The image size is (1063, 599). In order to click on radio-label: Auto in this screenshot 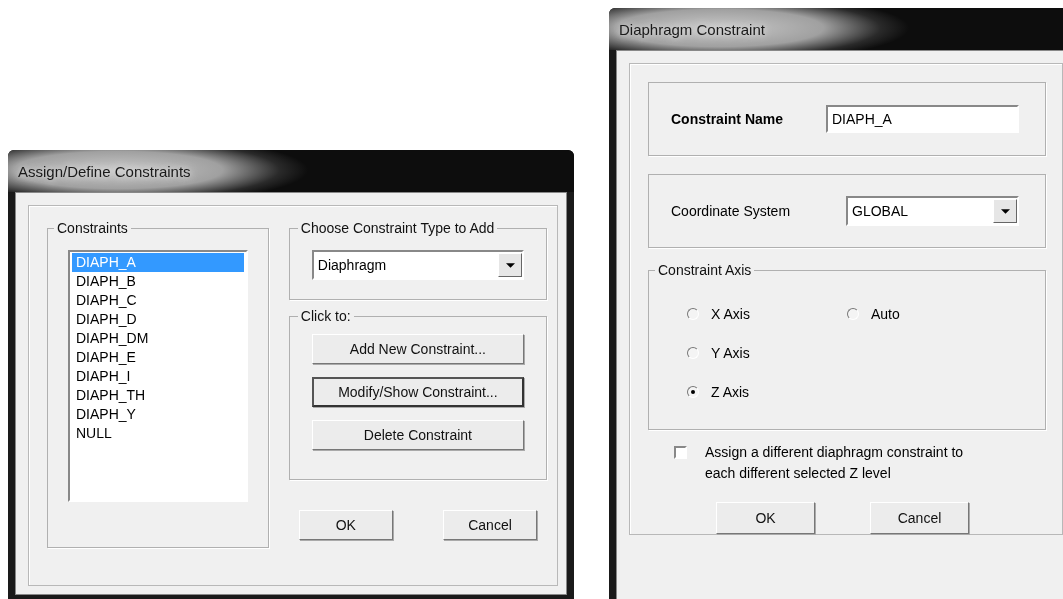, I will do `click(885, 313)`.